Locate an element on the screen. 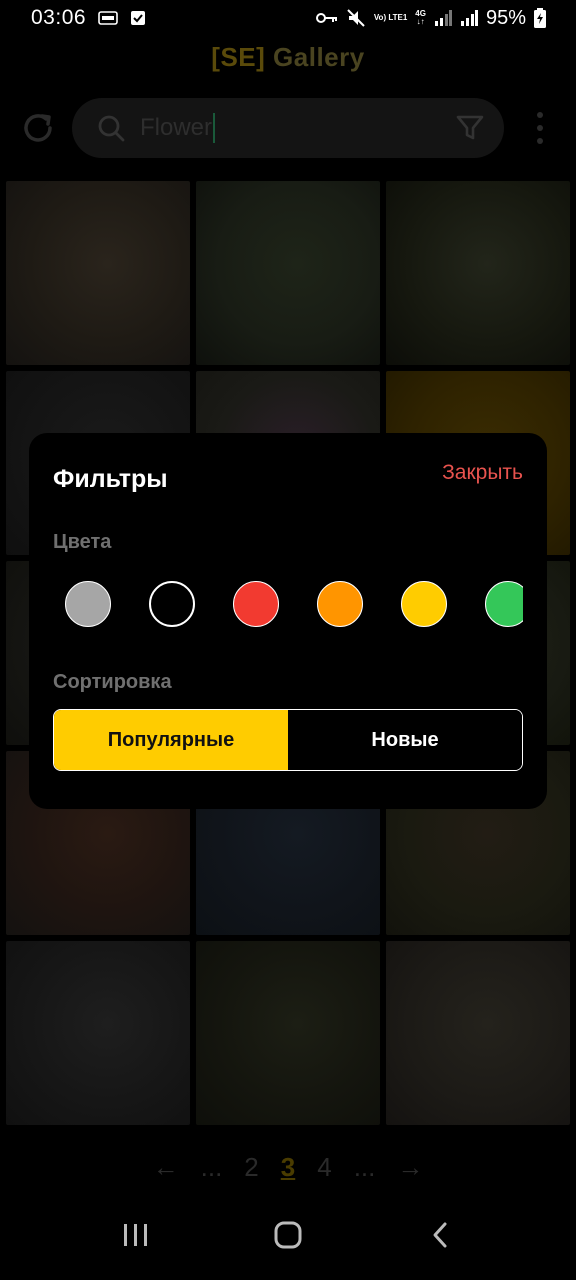 Image resolution: width=576 pixels, height=1280 pixels. color-swatch-black is located at coordinates (172, 604).